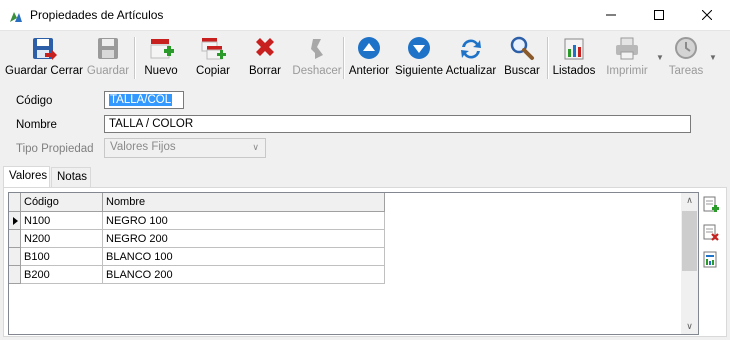 This screenshot has width=730, height=340. Describe the element at coordinates (62, 275) in the screenshot. I see `cell-codigo: B200` at that location.